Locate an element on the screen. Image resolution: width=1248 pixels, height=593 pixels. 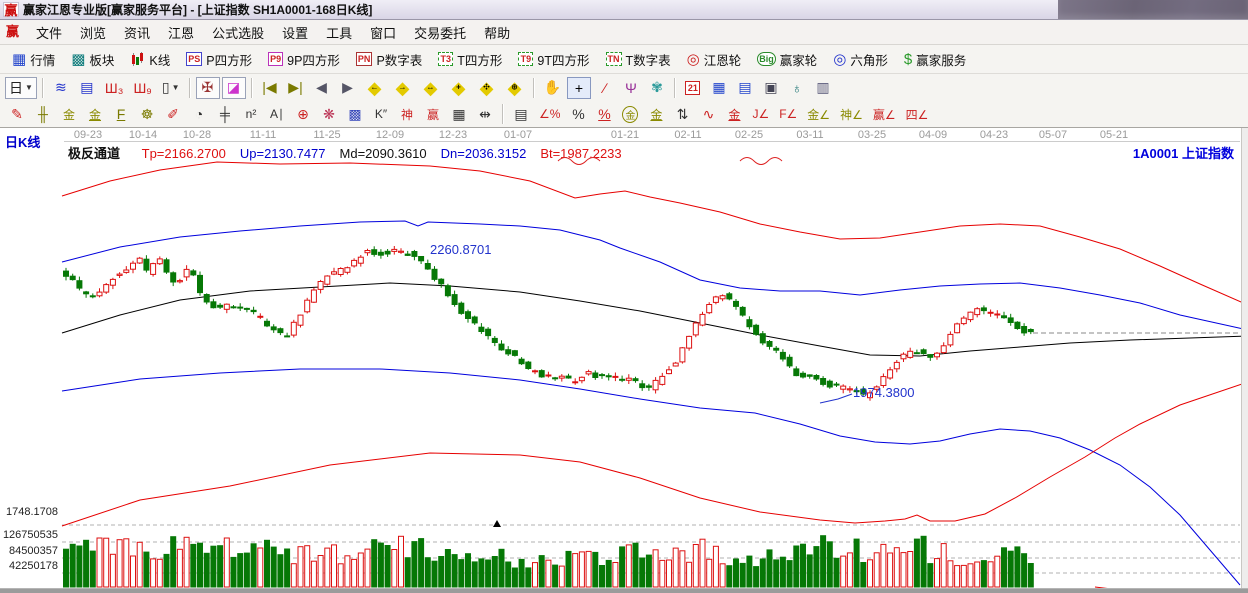
tool-period-day-button: 日 ▼ is located at coordinates (21, 87).